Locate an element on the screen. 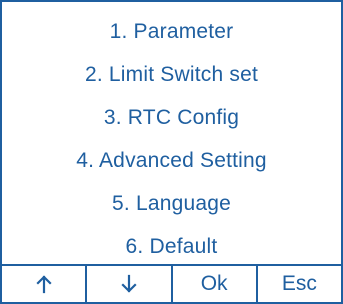 This screenshot has height=304, width=343. arrow-up-icon is located at coordinates (44, 284).